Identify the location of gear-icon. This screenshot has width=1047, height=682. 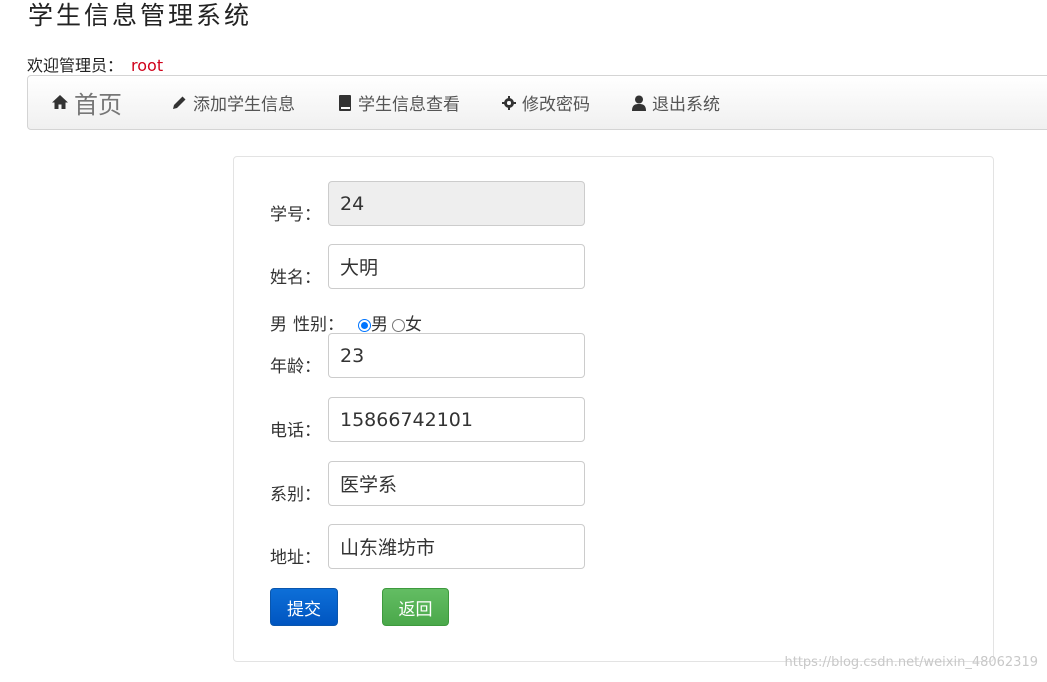
(509, 102).